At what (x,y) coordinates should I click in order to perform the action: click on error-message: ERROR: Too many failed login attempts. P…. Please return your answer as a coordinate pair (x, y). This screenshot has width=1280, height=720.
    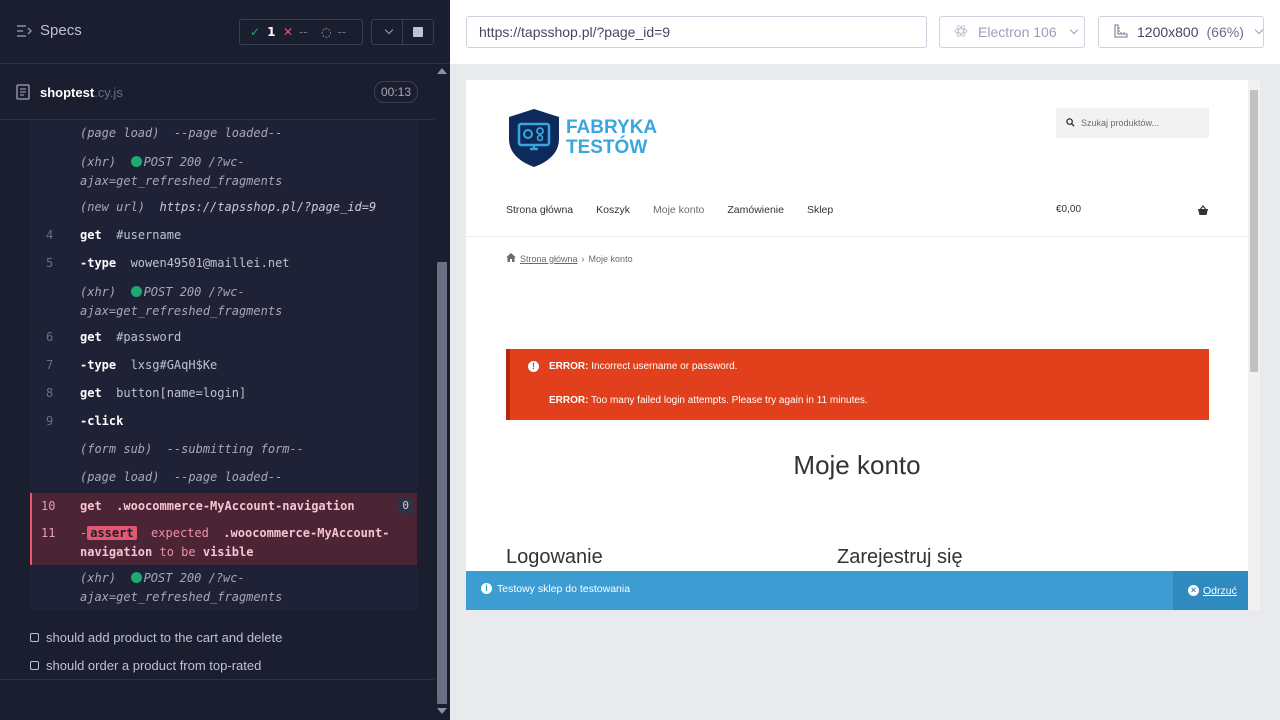
    Looking at the image, I should click on (708, 400).